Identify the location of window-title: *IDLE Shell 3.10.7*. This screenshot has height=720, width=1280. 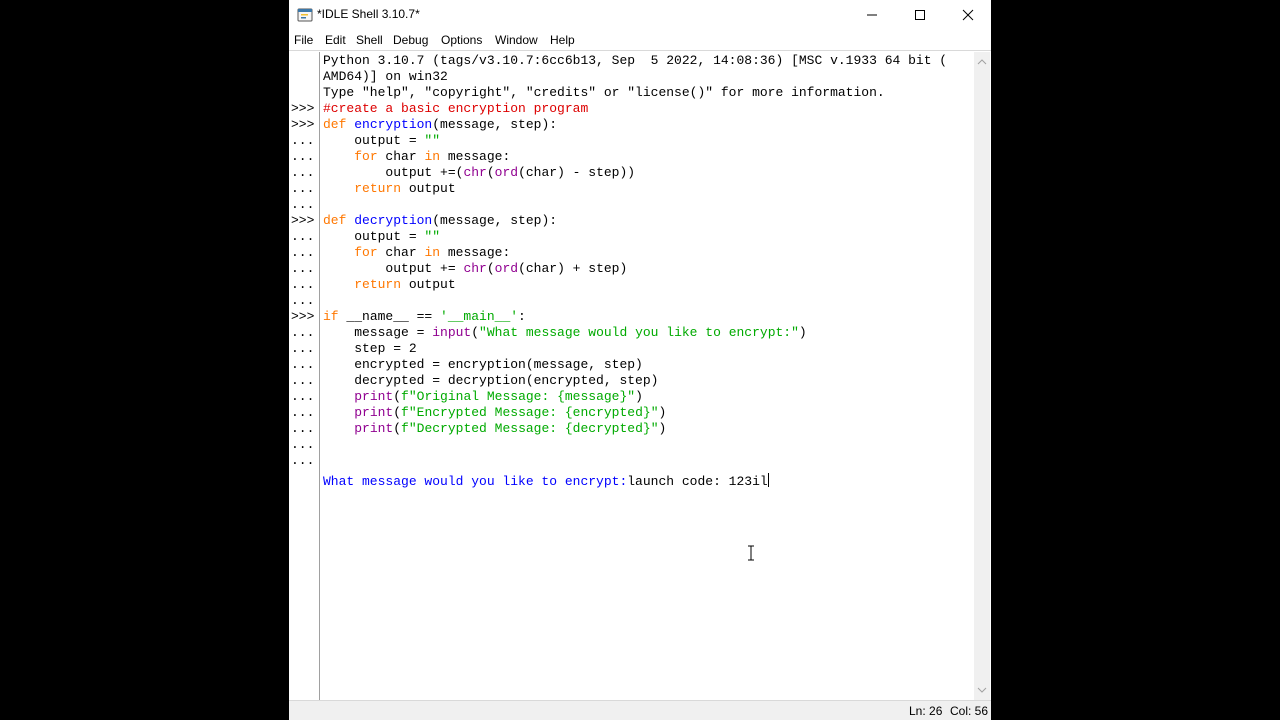
(368, 14).